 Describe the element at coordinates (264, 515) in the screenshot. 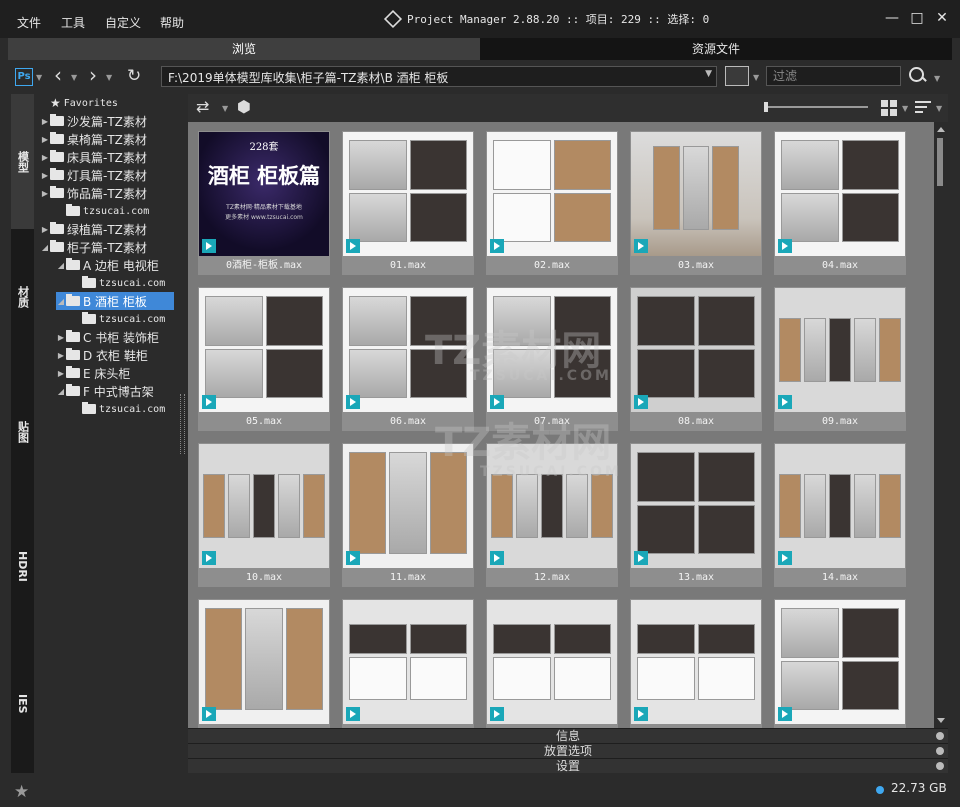

I see `asset-card: 10.max` at that location.